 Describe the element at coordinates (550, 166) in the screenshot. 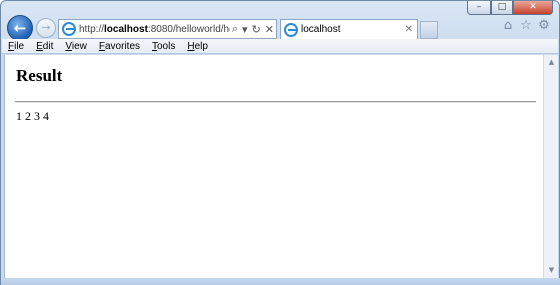

I see `vertical-scrollbar: ▲ ▼` at that location.